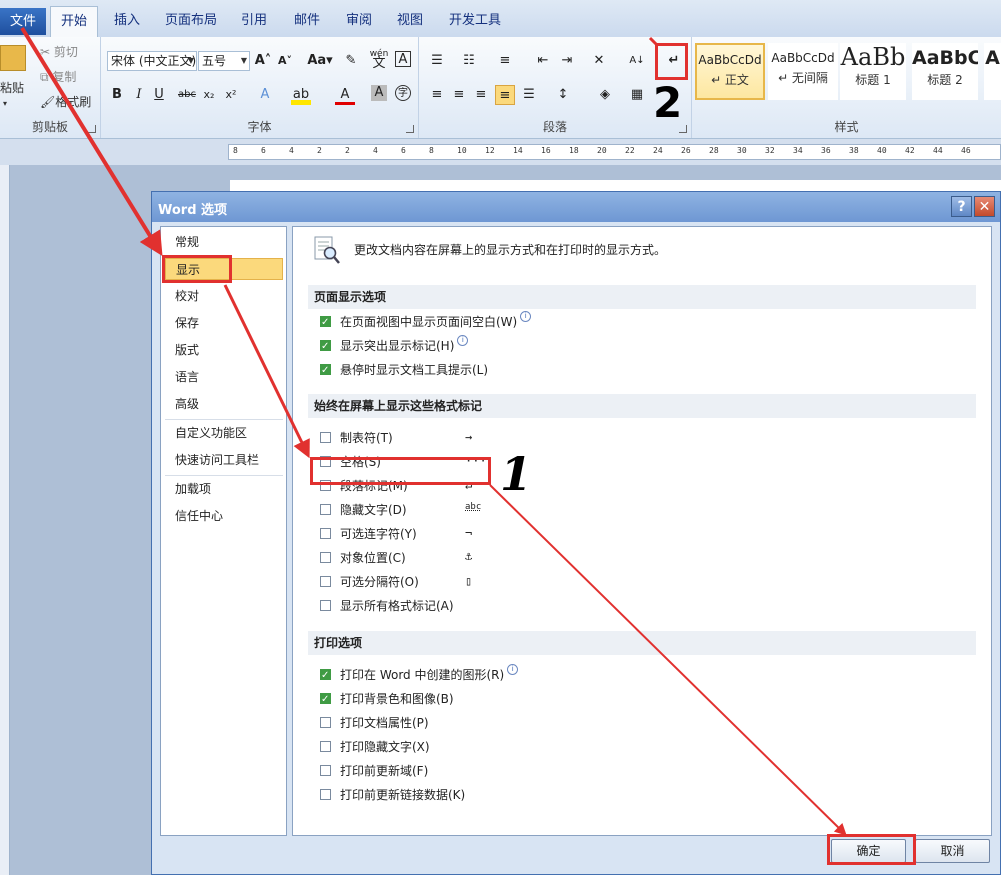 This screenshot has height=875, width=1001. What do you see at coordinates (668, 660) in the screenshot?
I see `arrow-spaces-to-ok` at bounding box center [668, 660].